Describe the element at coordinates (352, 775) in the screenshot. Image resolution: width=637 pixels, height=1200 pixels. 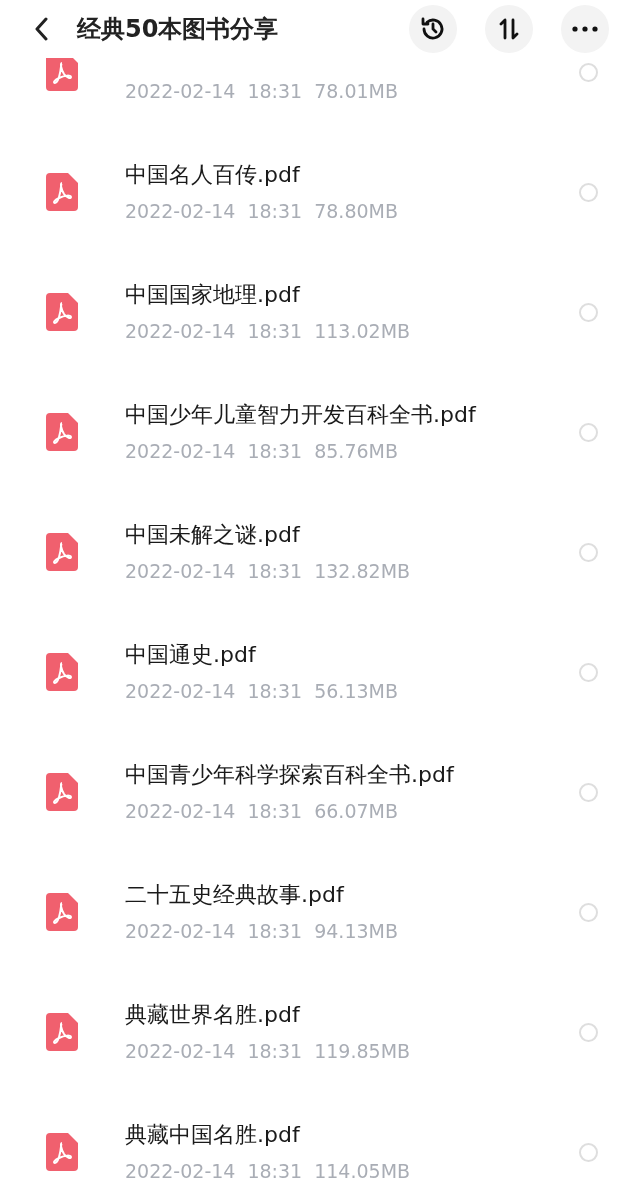
I see `file-name: 中国青少年科学探索百科全书.pdf` at that location.